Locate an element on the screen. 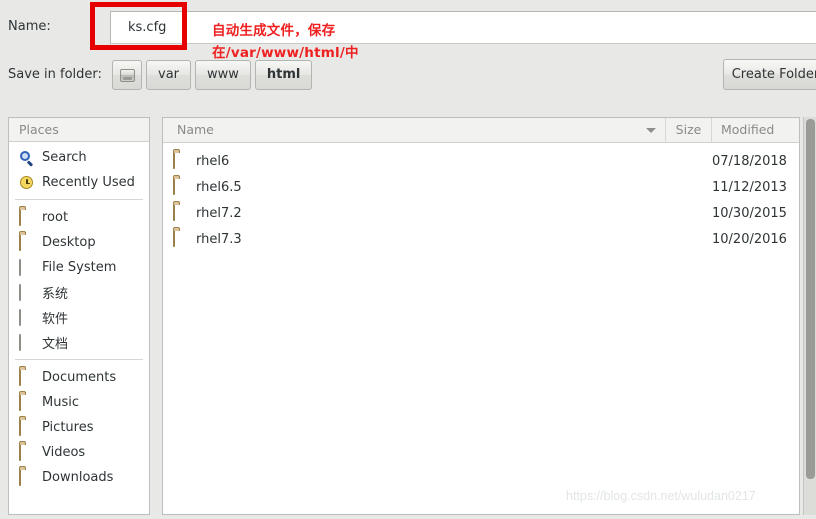  table-row: rhel7.2 10/30/2015 is located at coordinates (481, 213).